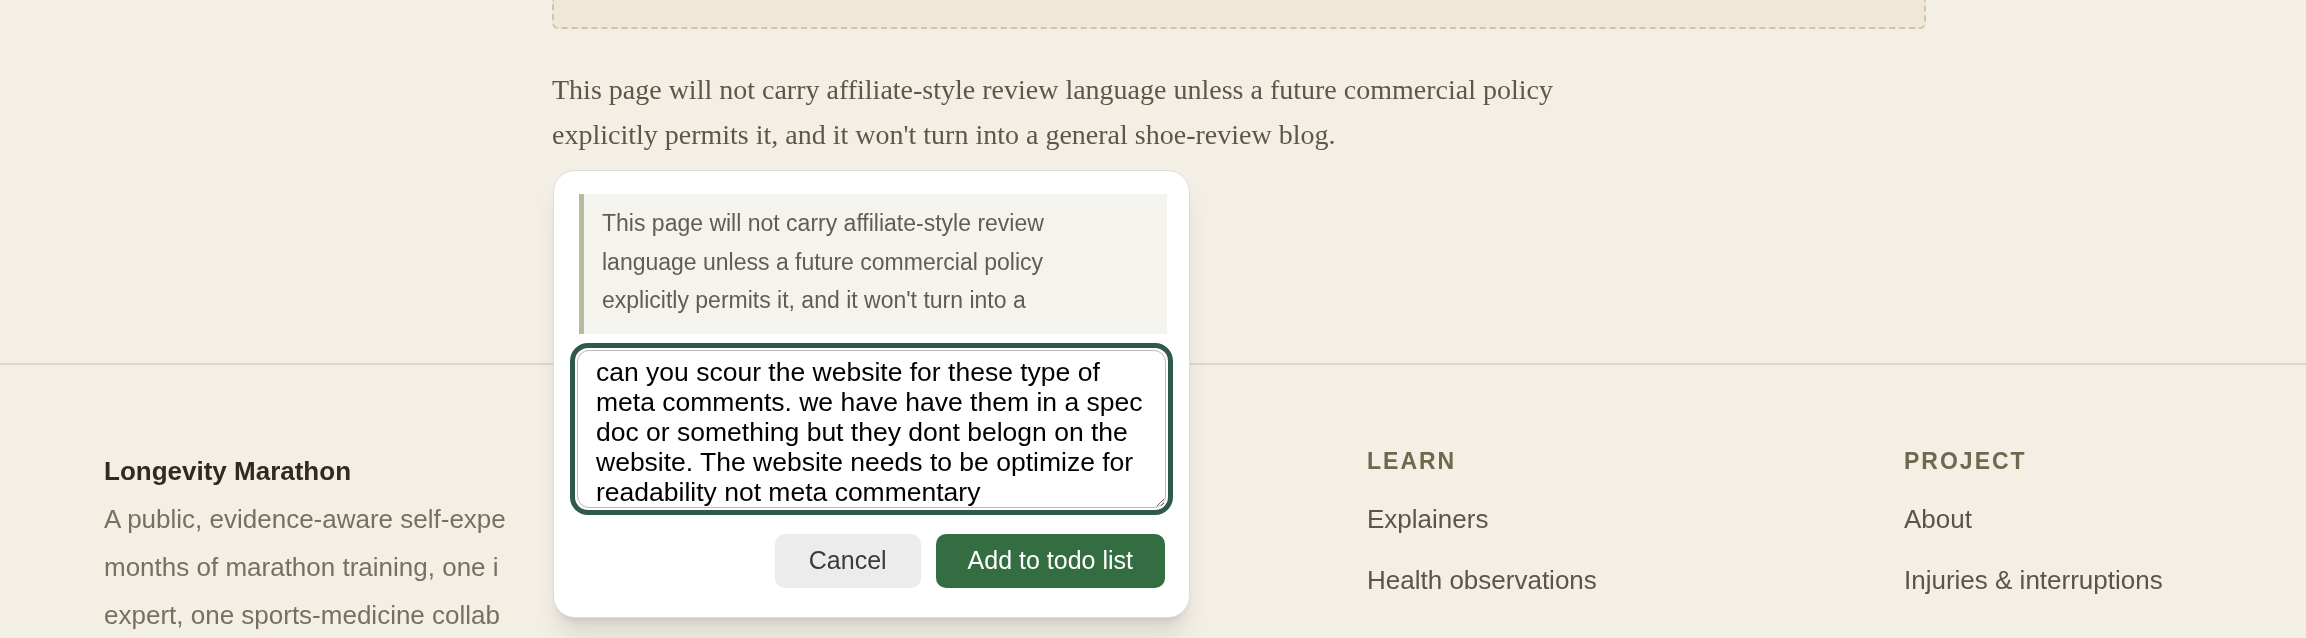 This screenshot has width=2306, height=638. I want to click on footer-description: A public, evidence-aware self-expe, so click(305, 519).